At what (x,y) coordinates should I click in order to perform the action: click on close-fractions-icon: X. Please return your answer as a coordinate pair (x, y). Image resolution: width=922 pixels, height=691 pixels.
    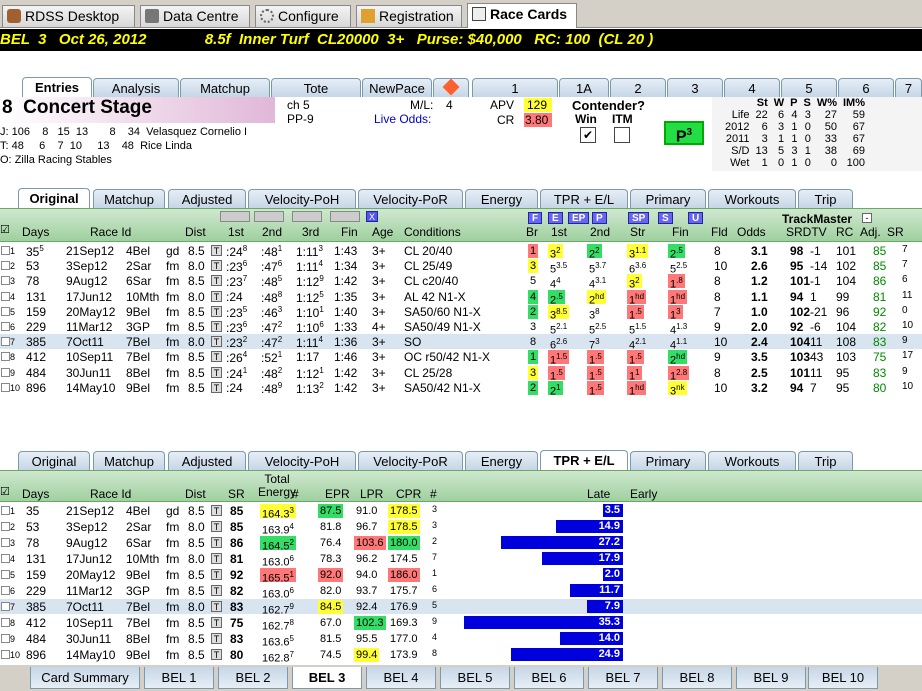
    Looking at the image, I should click on (372, 216).